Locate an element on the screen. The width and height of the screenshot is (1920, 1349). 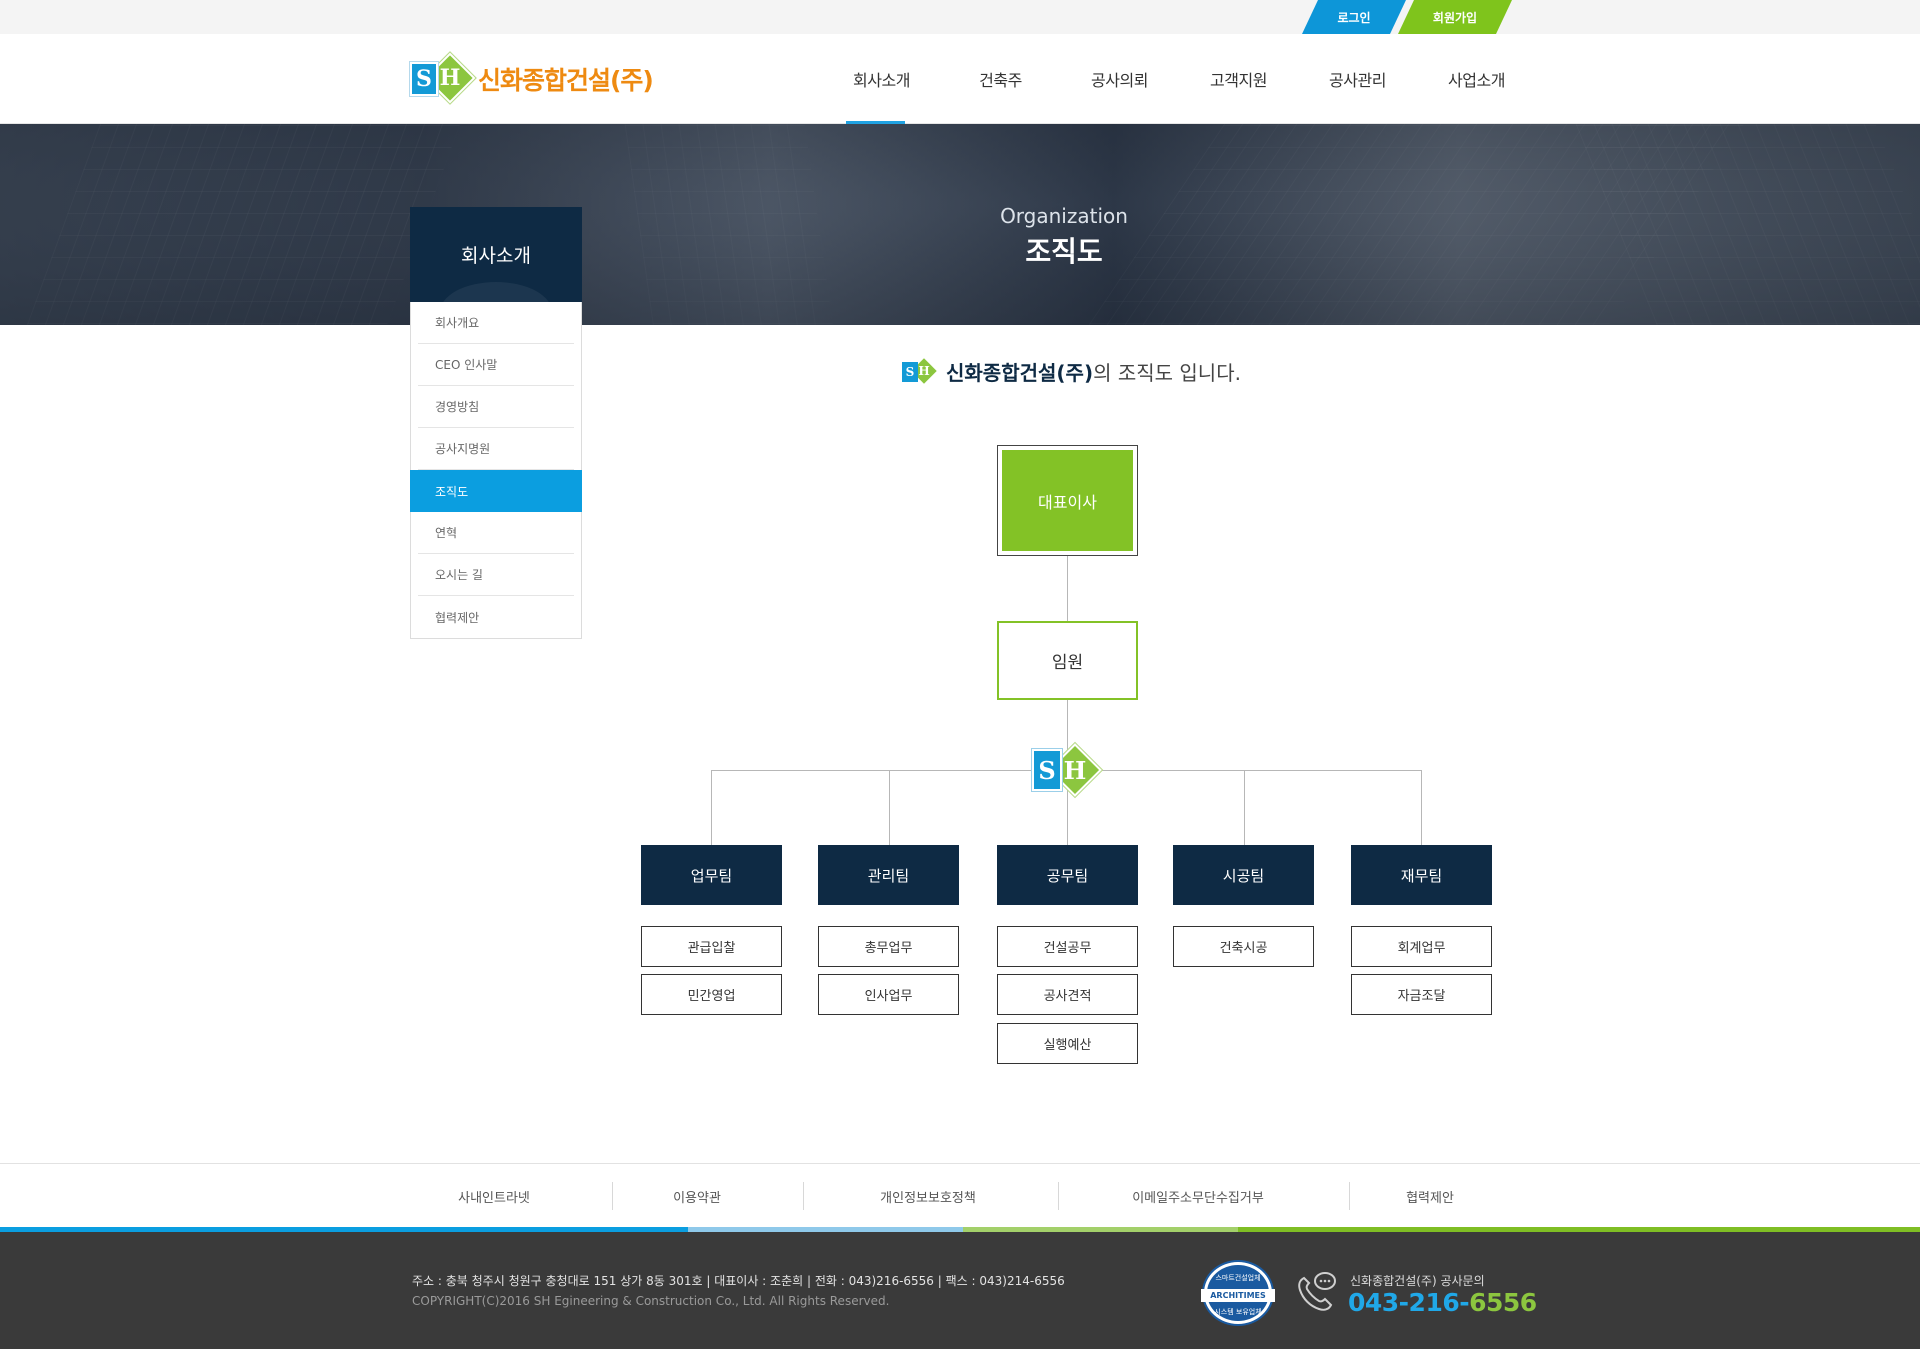
cs-label: 신화종합건설(주) 공사문의 is located at coordinates (1417, 1281).